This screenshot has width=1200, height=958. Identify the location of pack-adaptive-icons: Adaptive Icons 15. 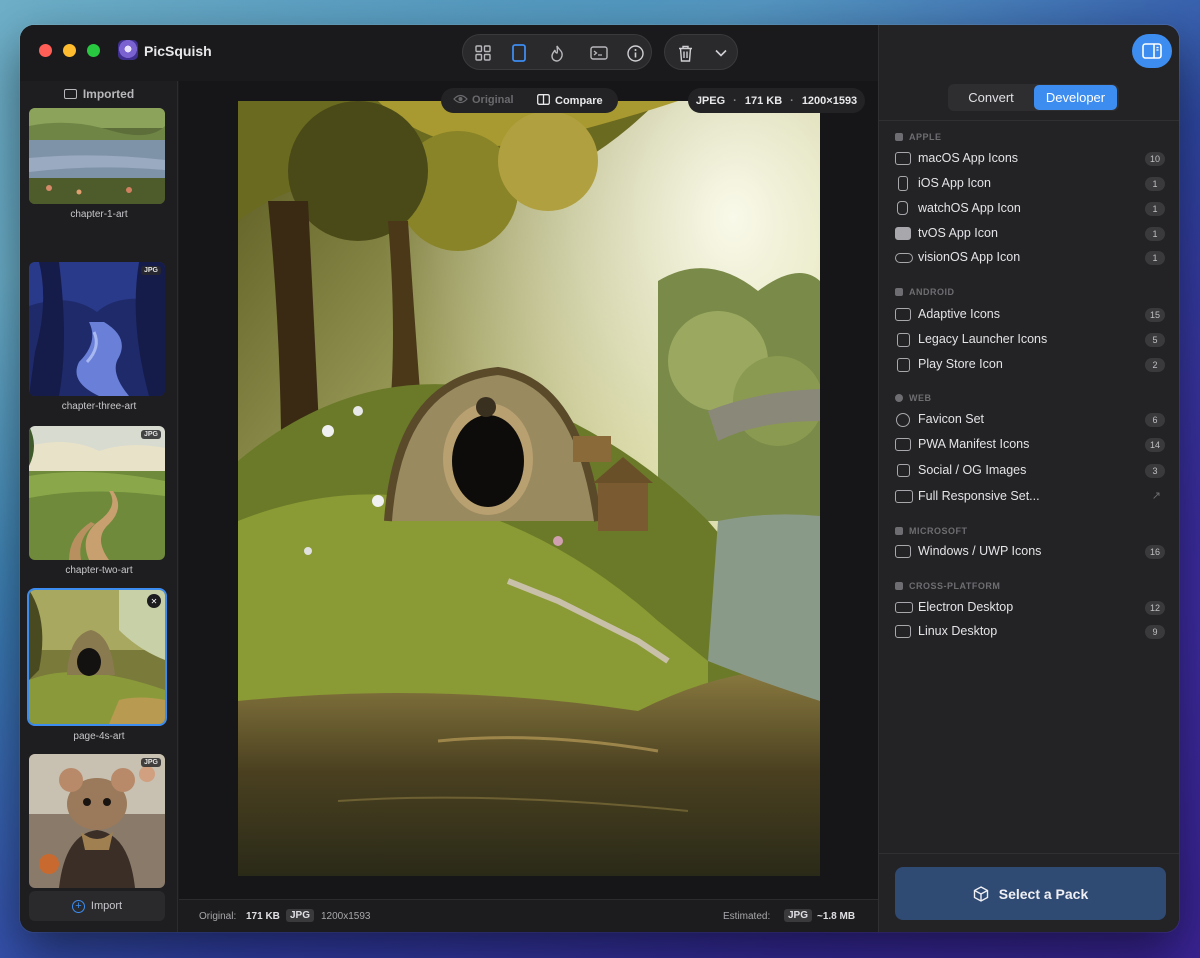
(1030, 315).